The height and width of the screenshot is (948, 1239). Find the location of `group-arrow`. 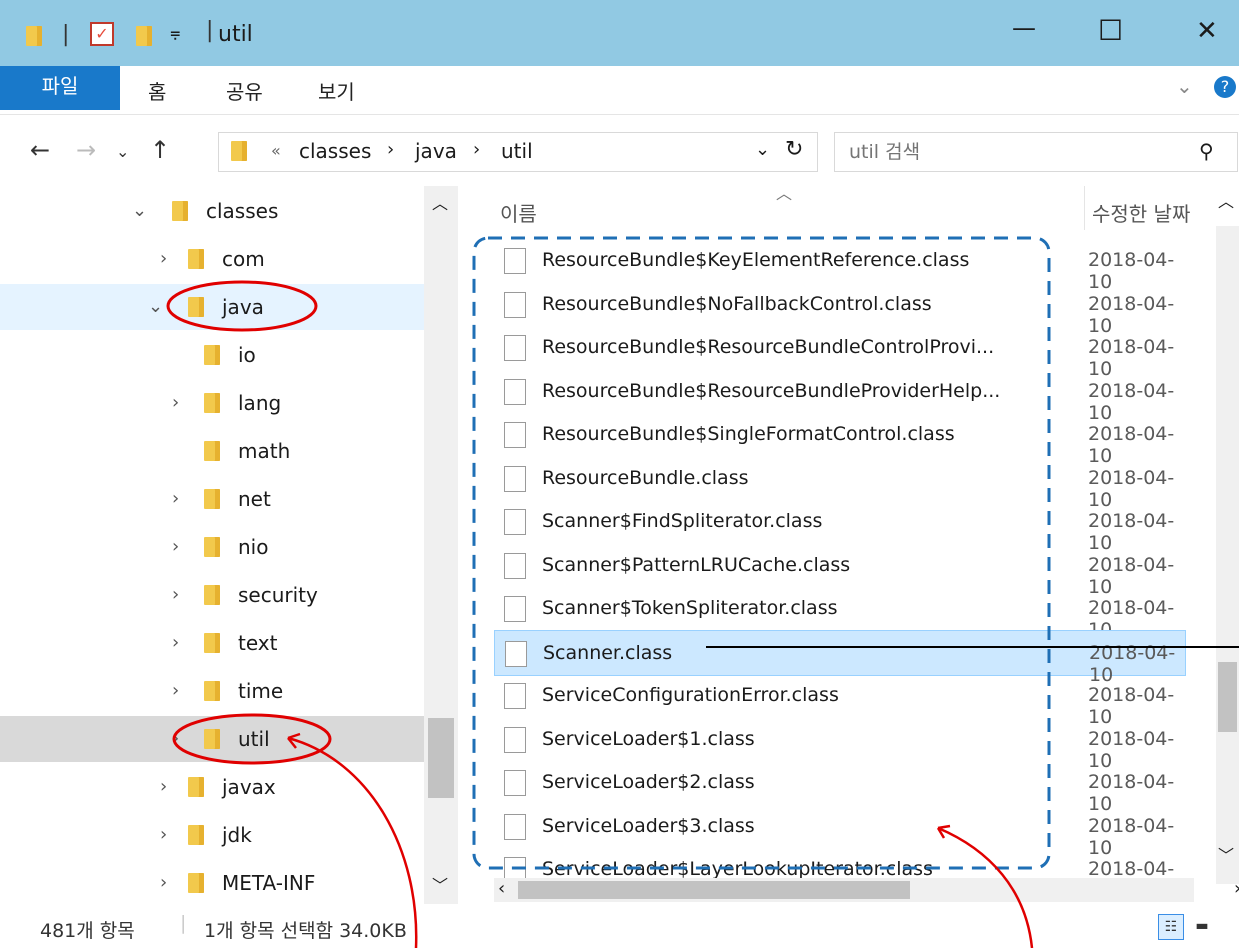

group-arrow is located at coordinates (985, 887).